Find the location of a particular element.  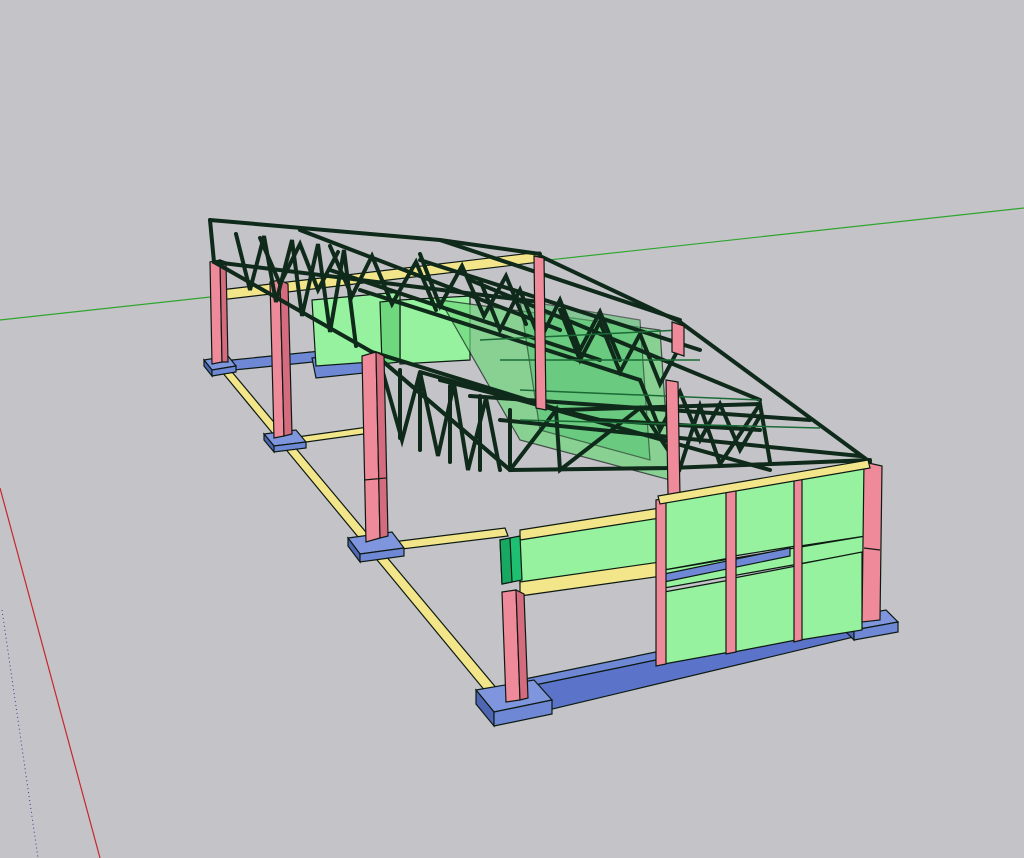

blue-axis-hidden is located at coordinates (20, 733).